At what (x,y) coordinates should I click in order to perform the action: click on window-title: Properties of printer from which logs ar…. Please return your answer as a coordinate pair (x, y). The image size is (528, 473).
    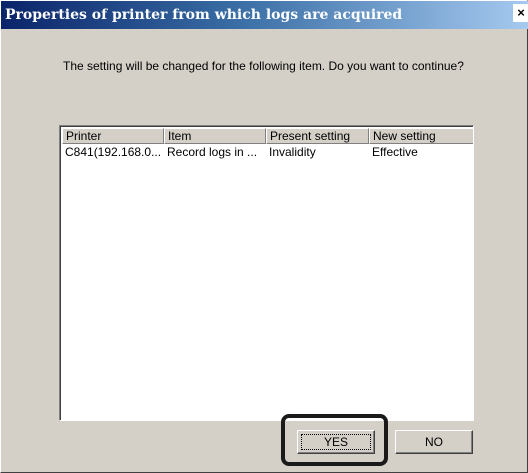
    Looking at the image, I should click on (204, 15).